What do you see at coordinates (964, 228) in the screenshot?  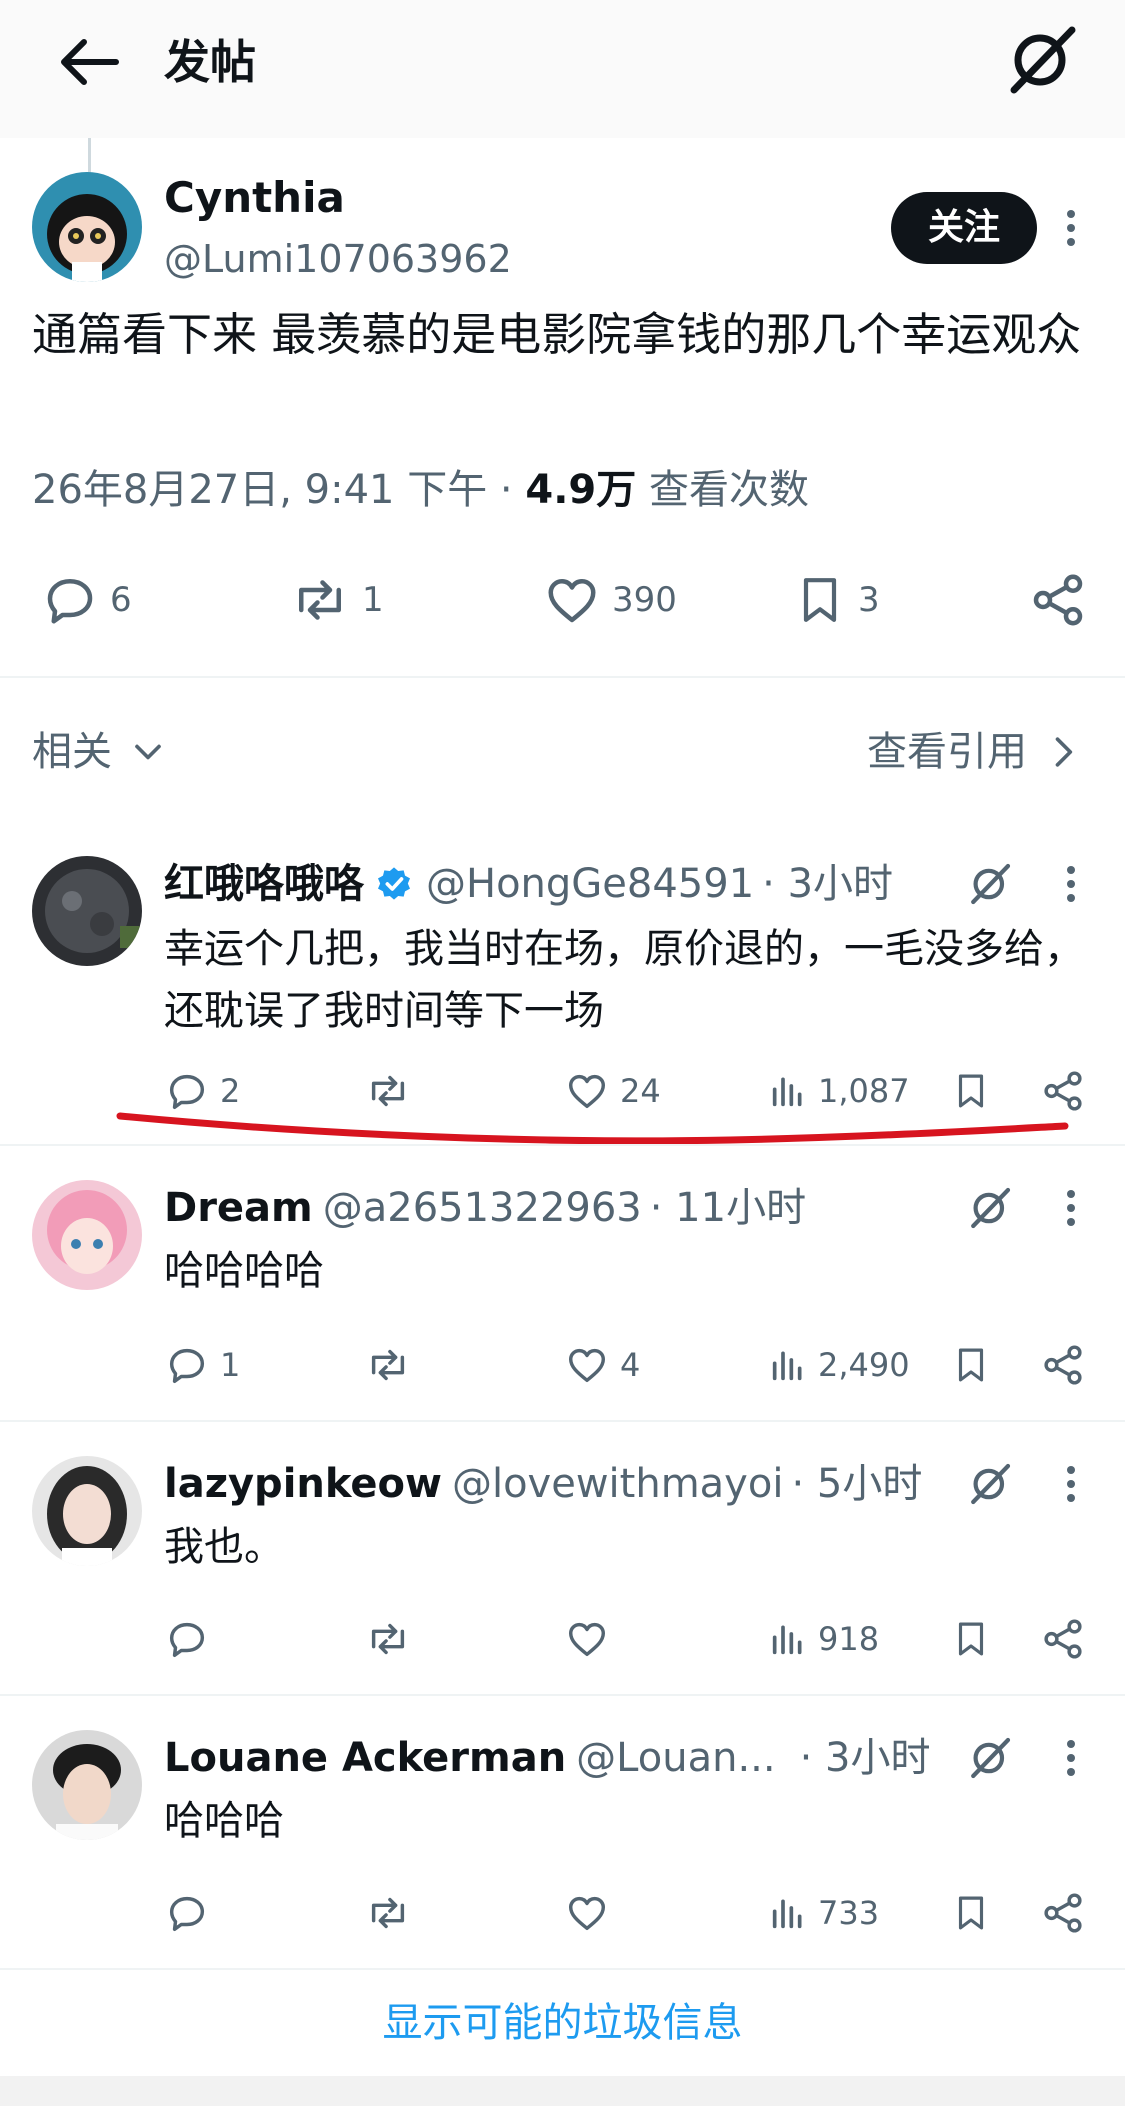 I see `follow-button: 关注` at bounding box center [964, 228].